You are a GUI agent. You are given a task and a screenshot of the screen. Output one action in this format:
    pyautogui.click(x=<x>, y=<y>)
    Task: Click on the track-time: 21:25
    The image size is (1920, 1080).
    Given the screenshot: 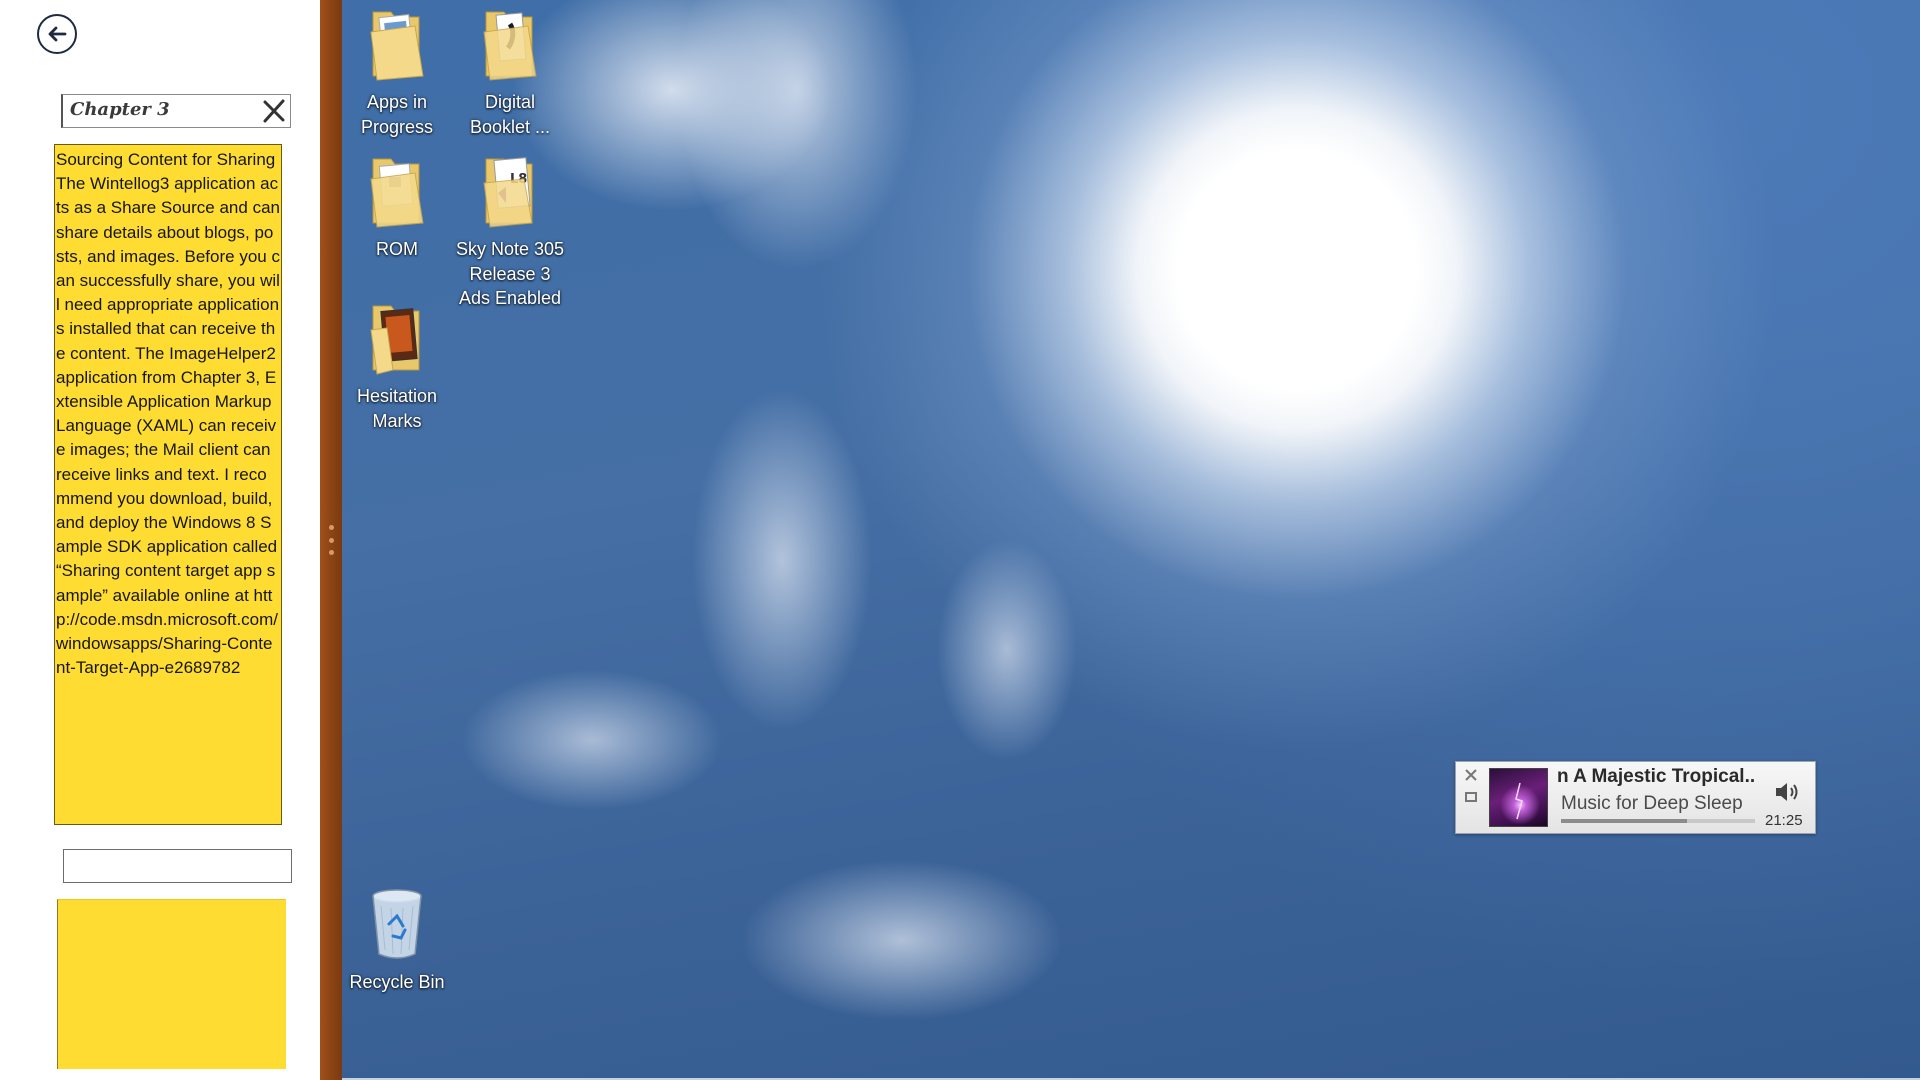 What is the action you would take?
    pyautogui.click(x=1784, y=820)
    